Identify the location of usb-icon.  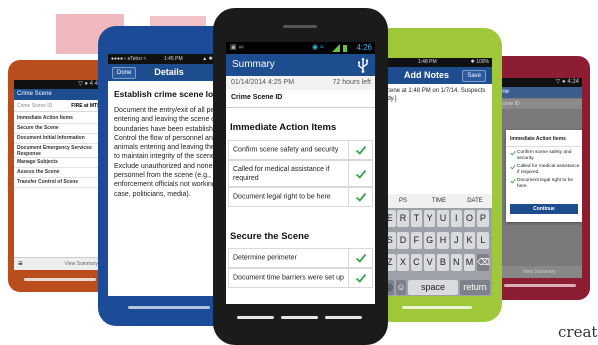
(363, 65).